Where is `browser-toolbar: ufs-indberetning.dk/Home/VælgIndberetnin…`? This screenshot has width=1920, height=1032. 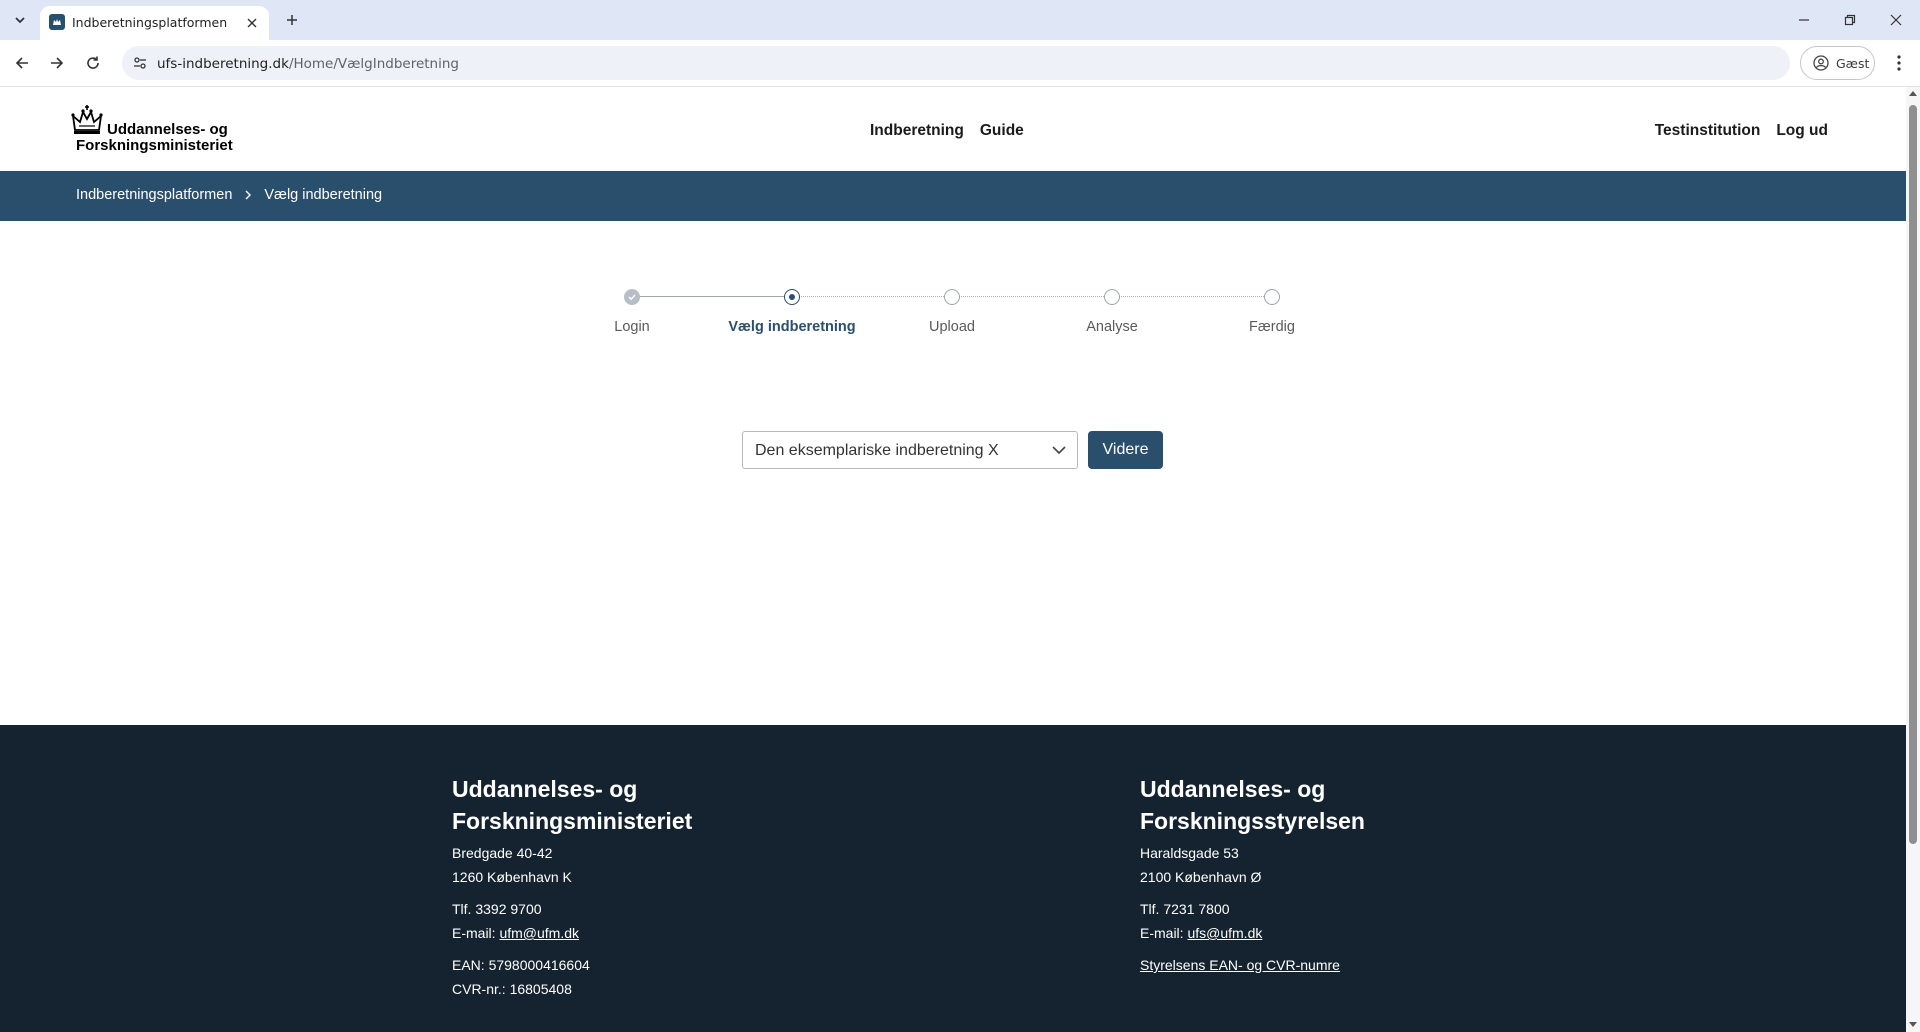 browser-toolbar: ufs-indberetning.dk/Home/VælgIndberetnin… is located at coordinates (960, 63).